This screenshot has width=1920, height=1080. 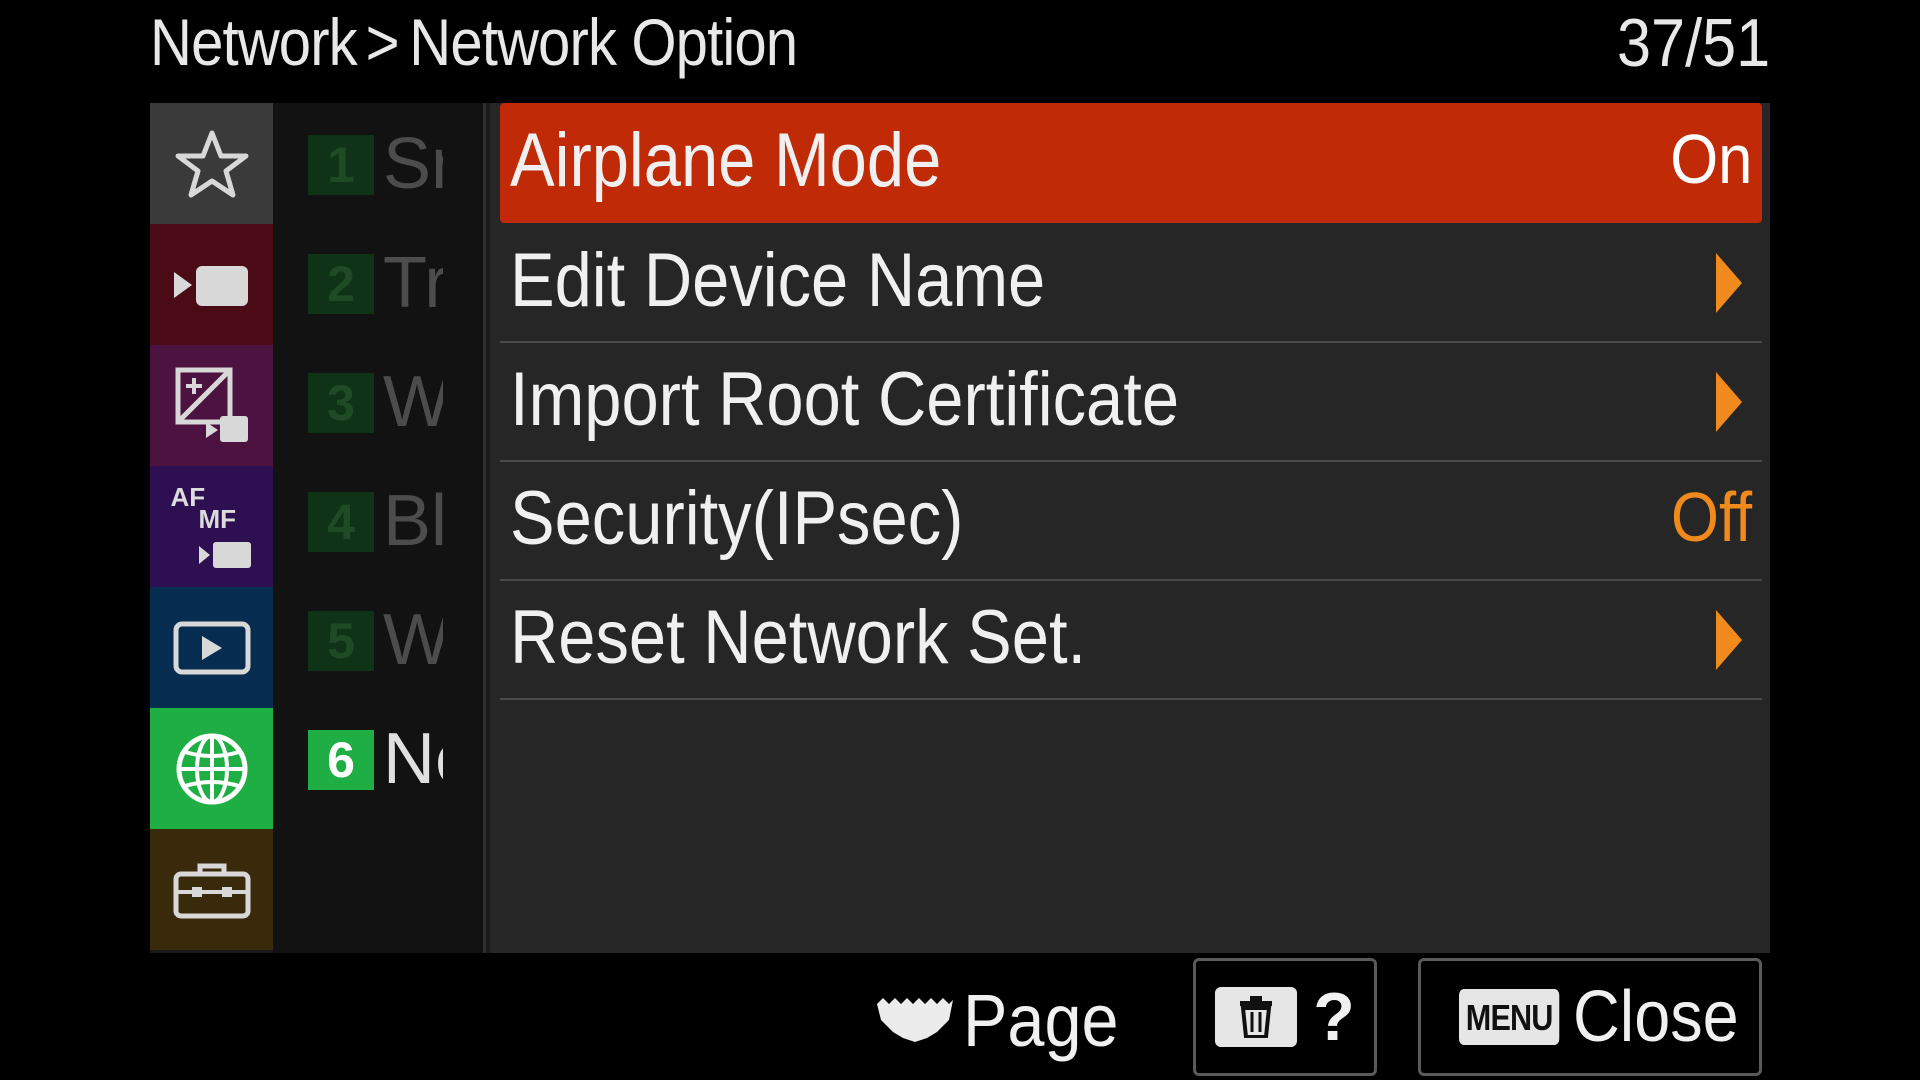 What do you see at coordinates (960, 50) in the screenshot?
I see `header: Network > Network Option 37/51` at bounding box center [960, 50].